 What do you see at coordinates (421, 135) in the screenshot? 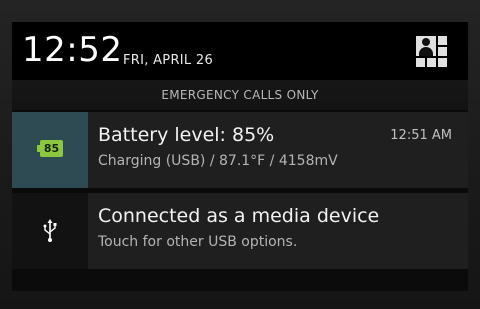
I see `notification-time: 12:51 AM` at bounding box center [421, 135].